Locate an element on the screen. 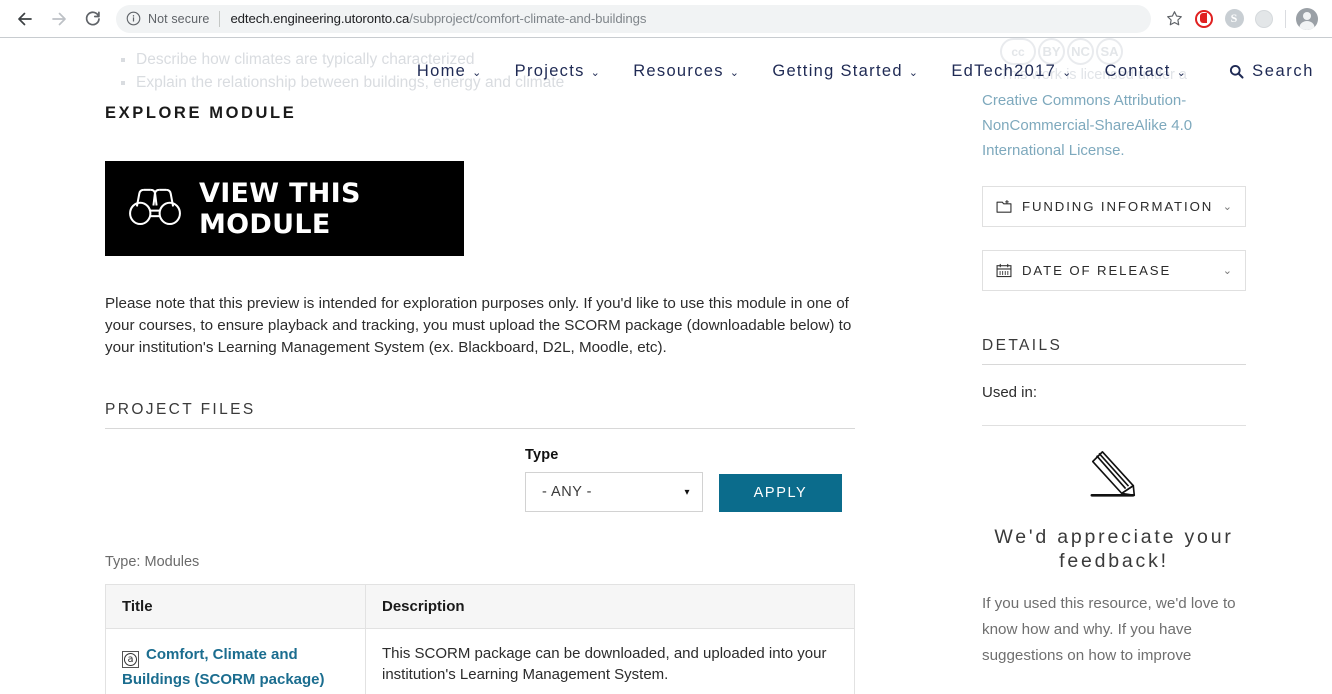 This screenshot has width=1332, height=694. nav-item-edtech2017: EdTech2017 ⌄ is located at coordinates (1011, 71).